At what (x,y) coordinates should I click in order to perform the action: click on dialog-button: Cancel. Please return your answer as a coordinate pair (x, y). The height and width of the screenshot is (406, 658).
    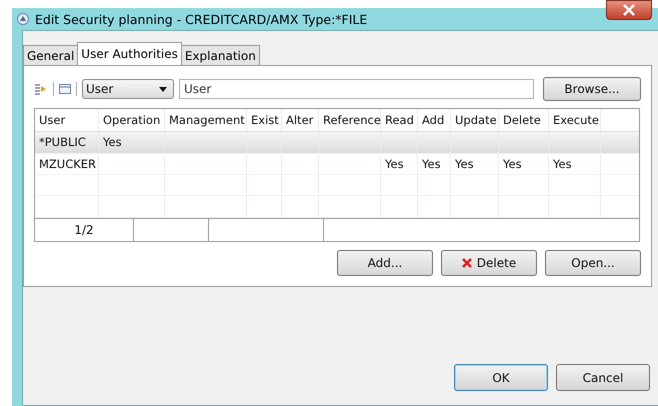
    Looking at the image, I should click on (603, 377).